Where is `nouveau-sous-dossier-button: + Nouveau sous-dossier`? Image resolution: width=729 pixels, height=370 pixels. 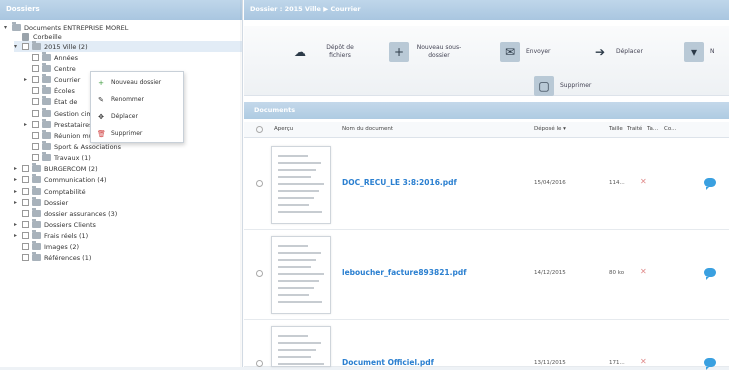
nouveau-sous-dossier-button: + Nouveau sous-dossier is located at coordinates (426, 51).